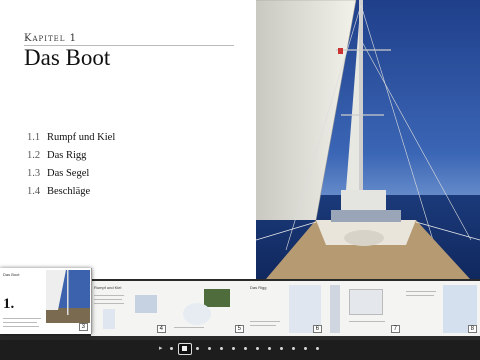 The width and height of the screenshot is (480, 360). I want to click on page-number: 6, so click(317, 329).